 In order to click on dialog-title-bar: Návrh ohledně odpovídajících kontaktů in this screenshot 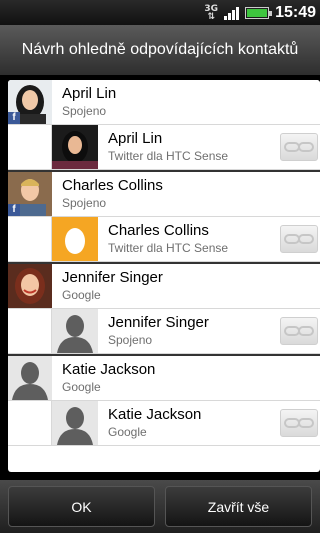, I will do `click(160, 50)`.